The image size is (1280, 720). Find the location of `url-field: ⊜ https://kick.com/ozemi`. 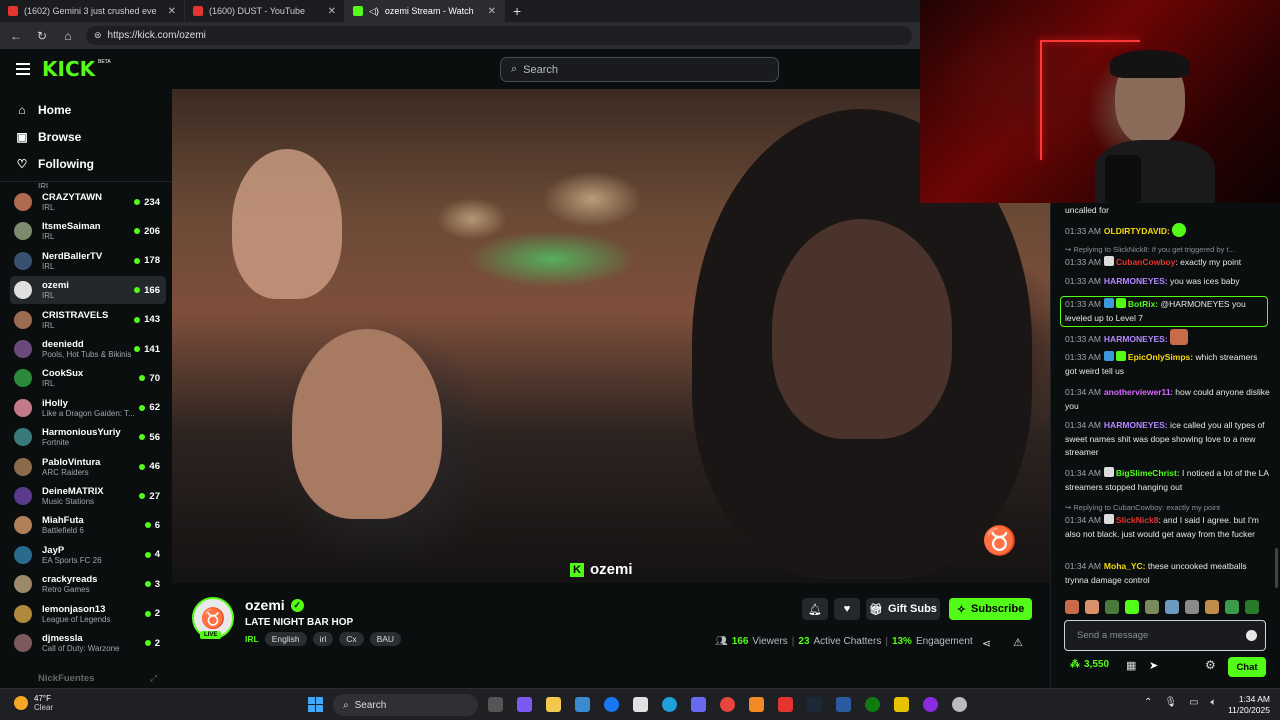

url-field: ⊜ https://kick.com/ozemi is located at coordinates (499, 35).